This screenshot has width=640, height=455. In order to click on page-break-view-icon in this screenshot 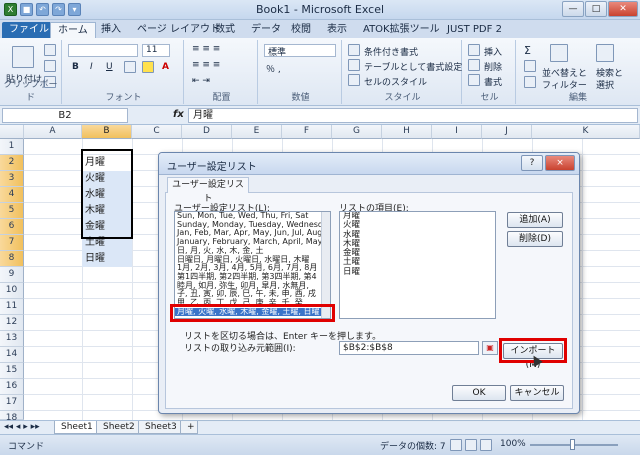, I will do `click(486, 445)`.